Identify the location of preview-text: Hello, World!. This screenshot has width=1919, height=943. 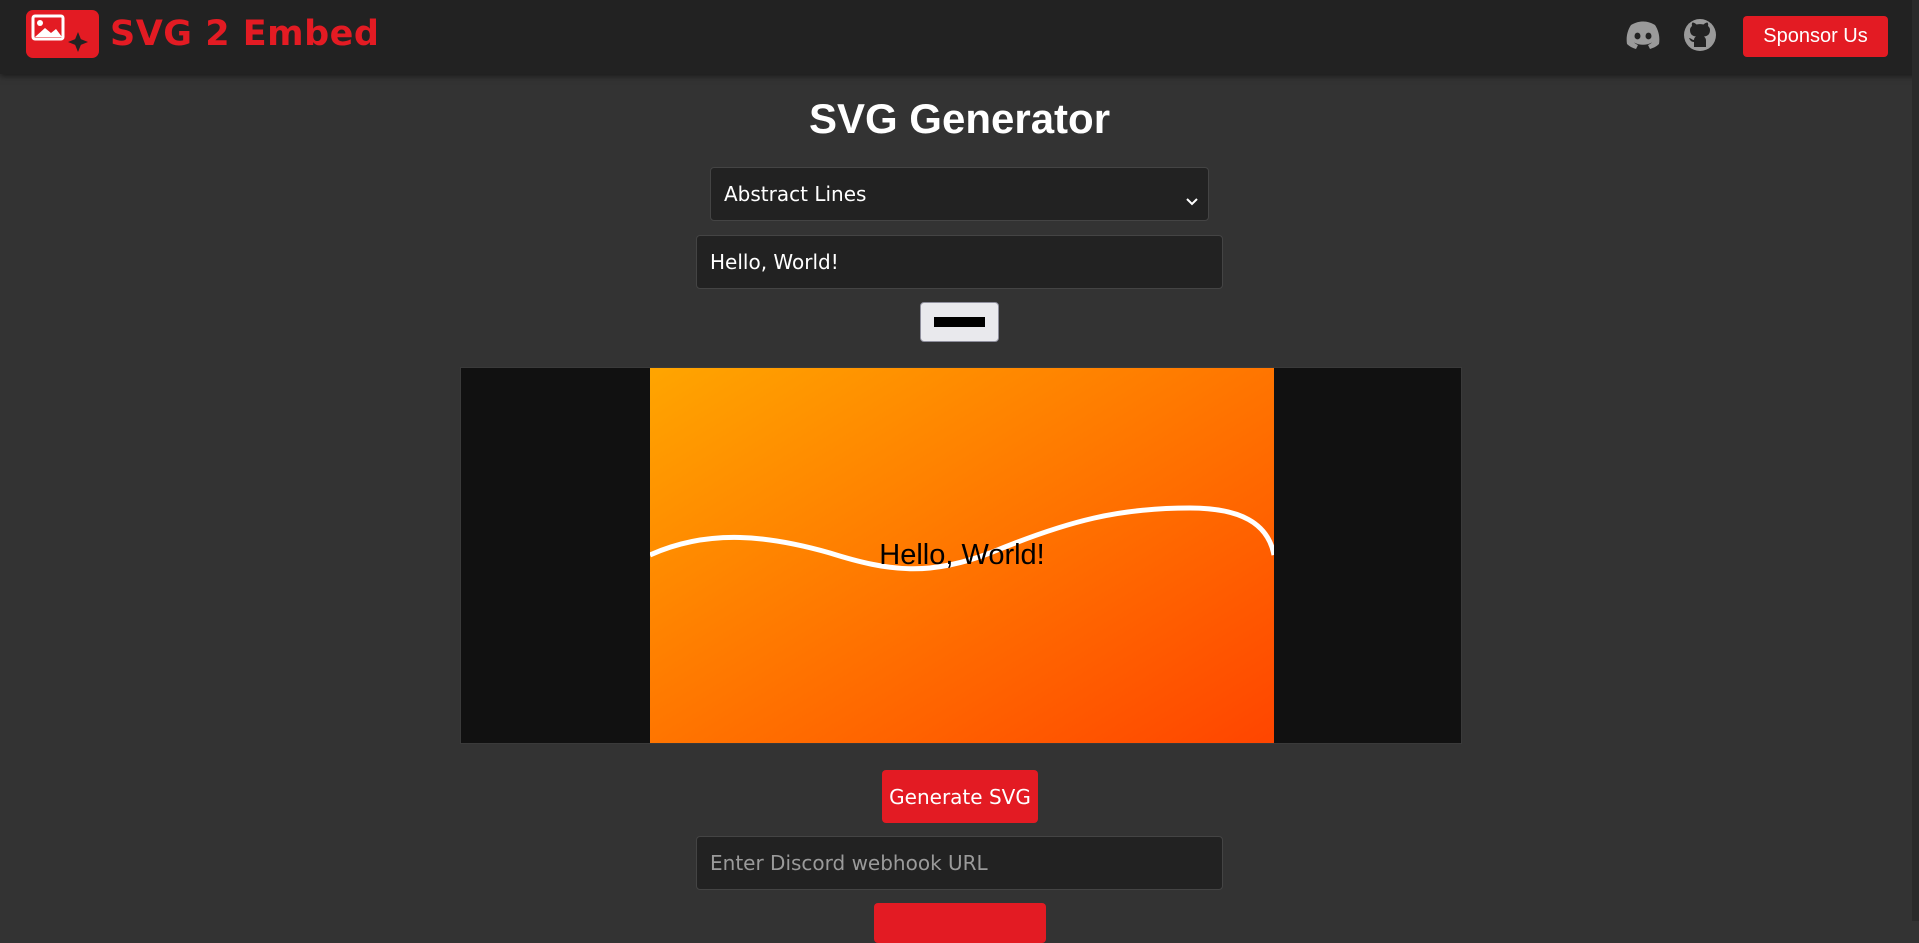
(961, 555).